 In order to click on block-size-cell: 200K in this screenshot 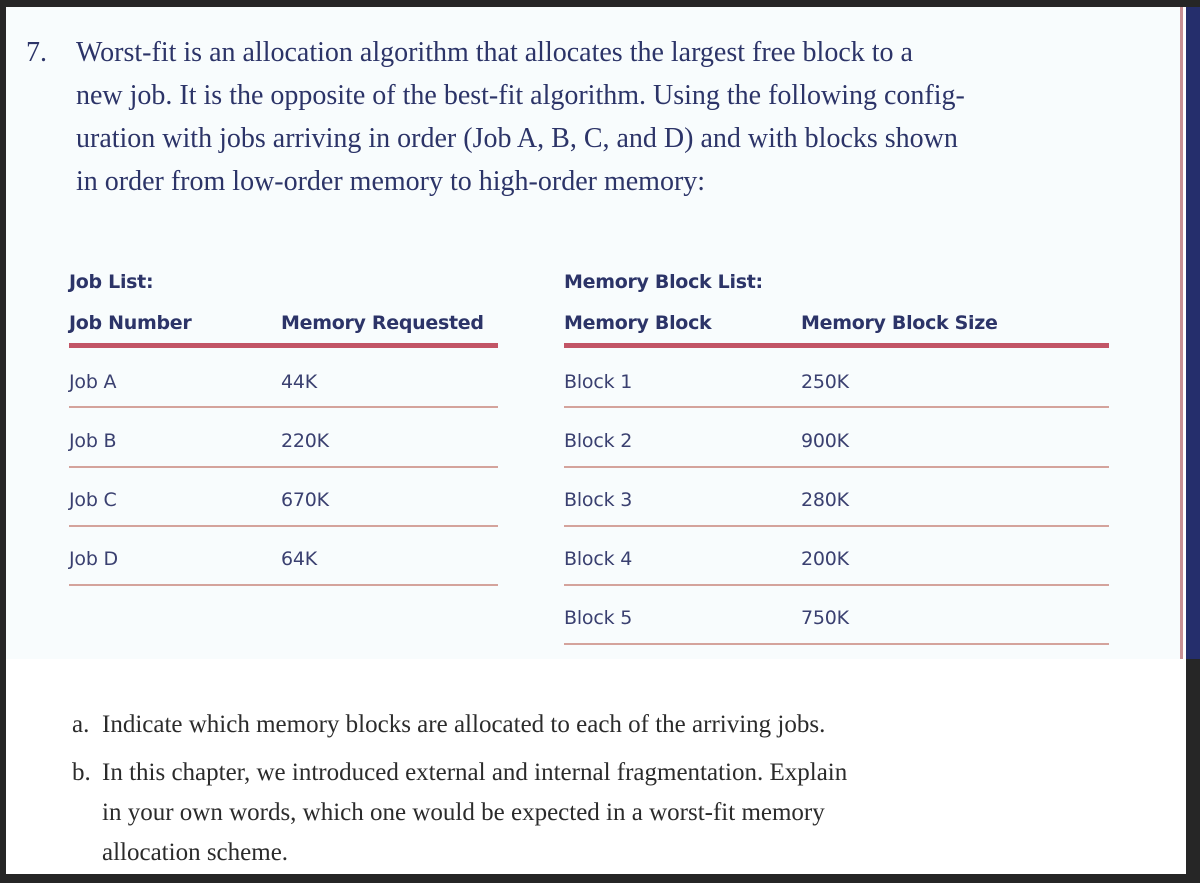, I will do `click(825, 559)`.